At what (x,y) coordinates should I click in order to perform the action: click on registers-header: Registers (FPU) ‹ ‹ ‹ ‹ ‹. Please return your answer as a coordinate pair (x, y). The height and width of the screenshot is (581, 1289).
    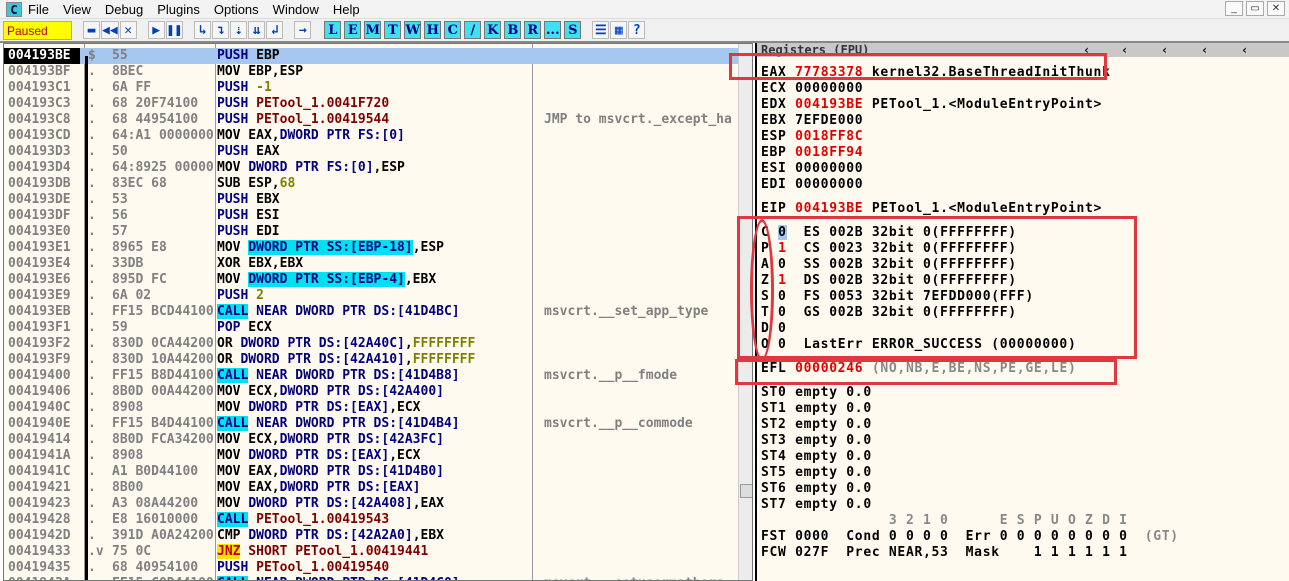
    Looking at the image, I should click on (1023, 50).